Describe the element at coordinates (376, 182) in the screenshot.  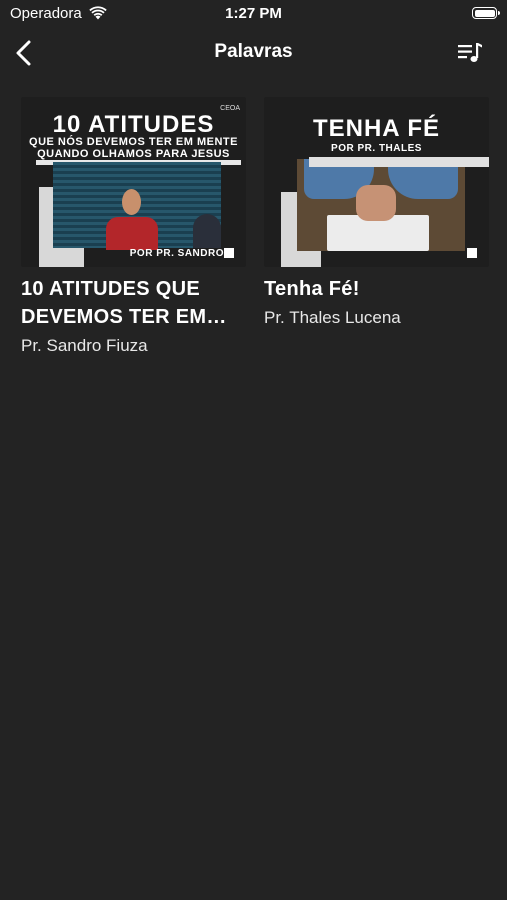
I see `sermon-thumbnail: TENHA FÉ POR PR. THALES` at that location.